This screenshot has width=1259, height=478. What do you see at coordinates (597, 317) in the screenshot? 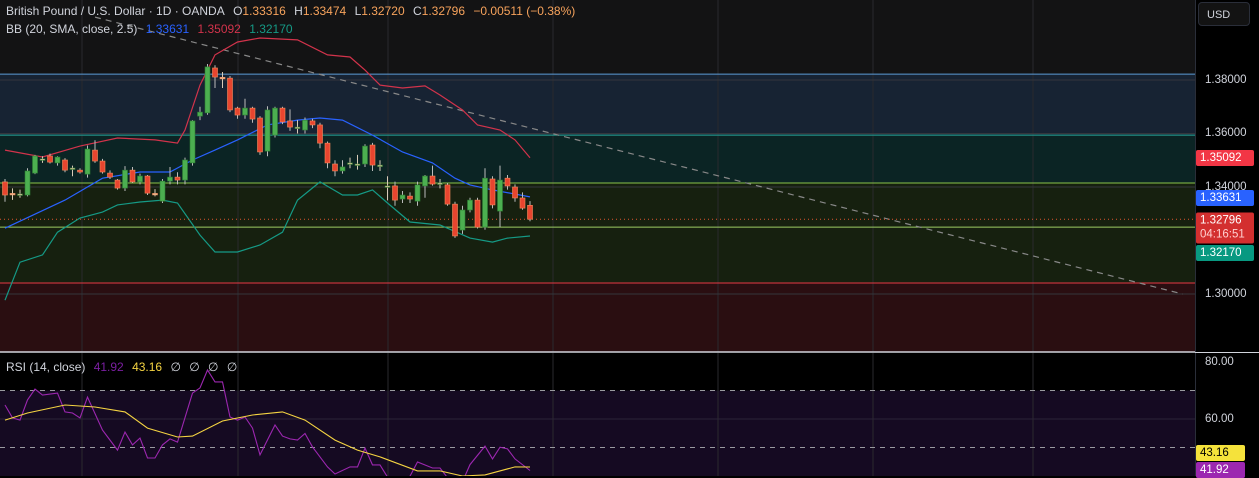
I see `zone-red` at bounding box center [597, 317].